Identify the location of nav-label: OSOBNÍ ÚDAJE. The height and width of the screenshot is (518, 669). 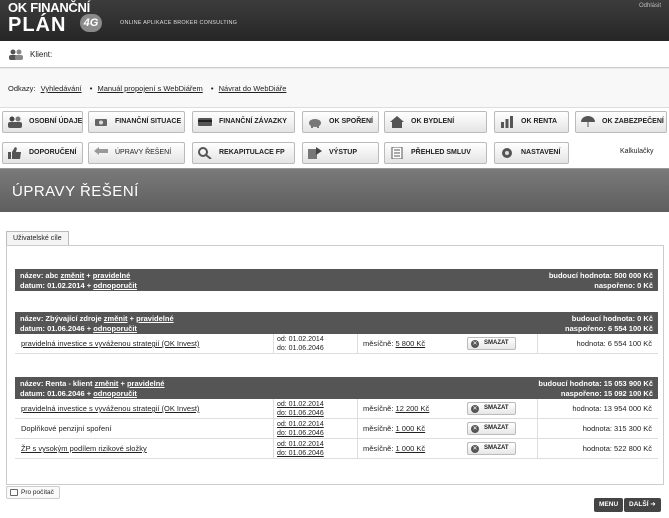
(56, 121).